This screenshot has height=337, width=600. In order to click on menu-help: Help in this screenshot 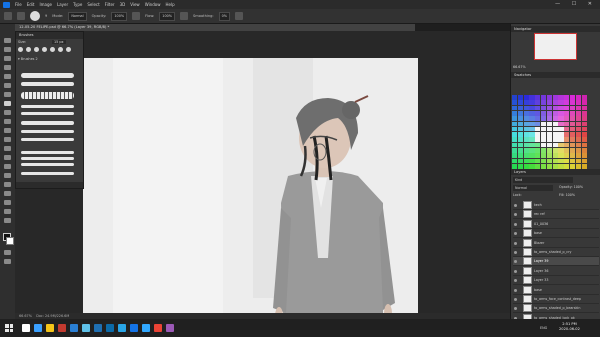, I will do `click(169, 4)`.